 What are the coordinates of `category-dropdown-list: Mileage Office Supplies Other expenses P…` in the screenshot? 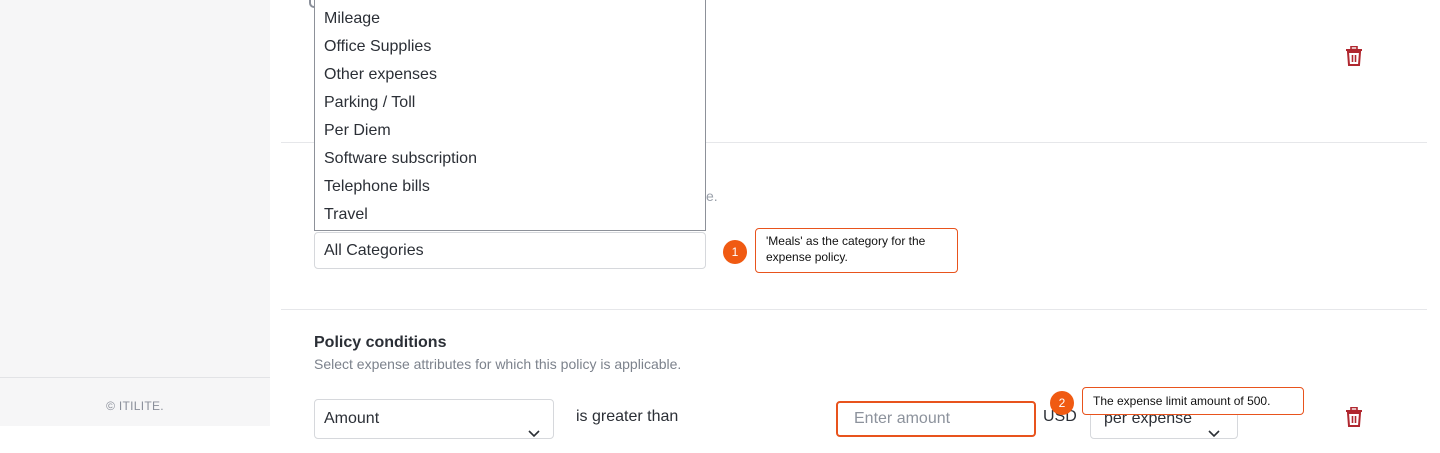 It's located at (510, 115).